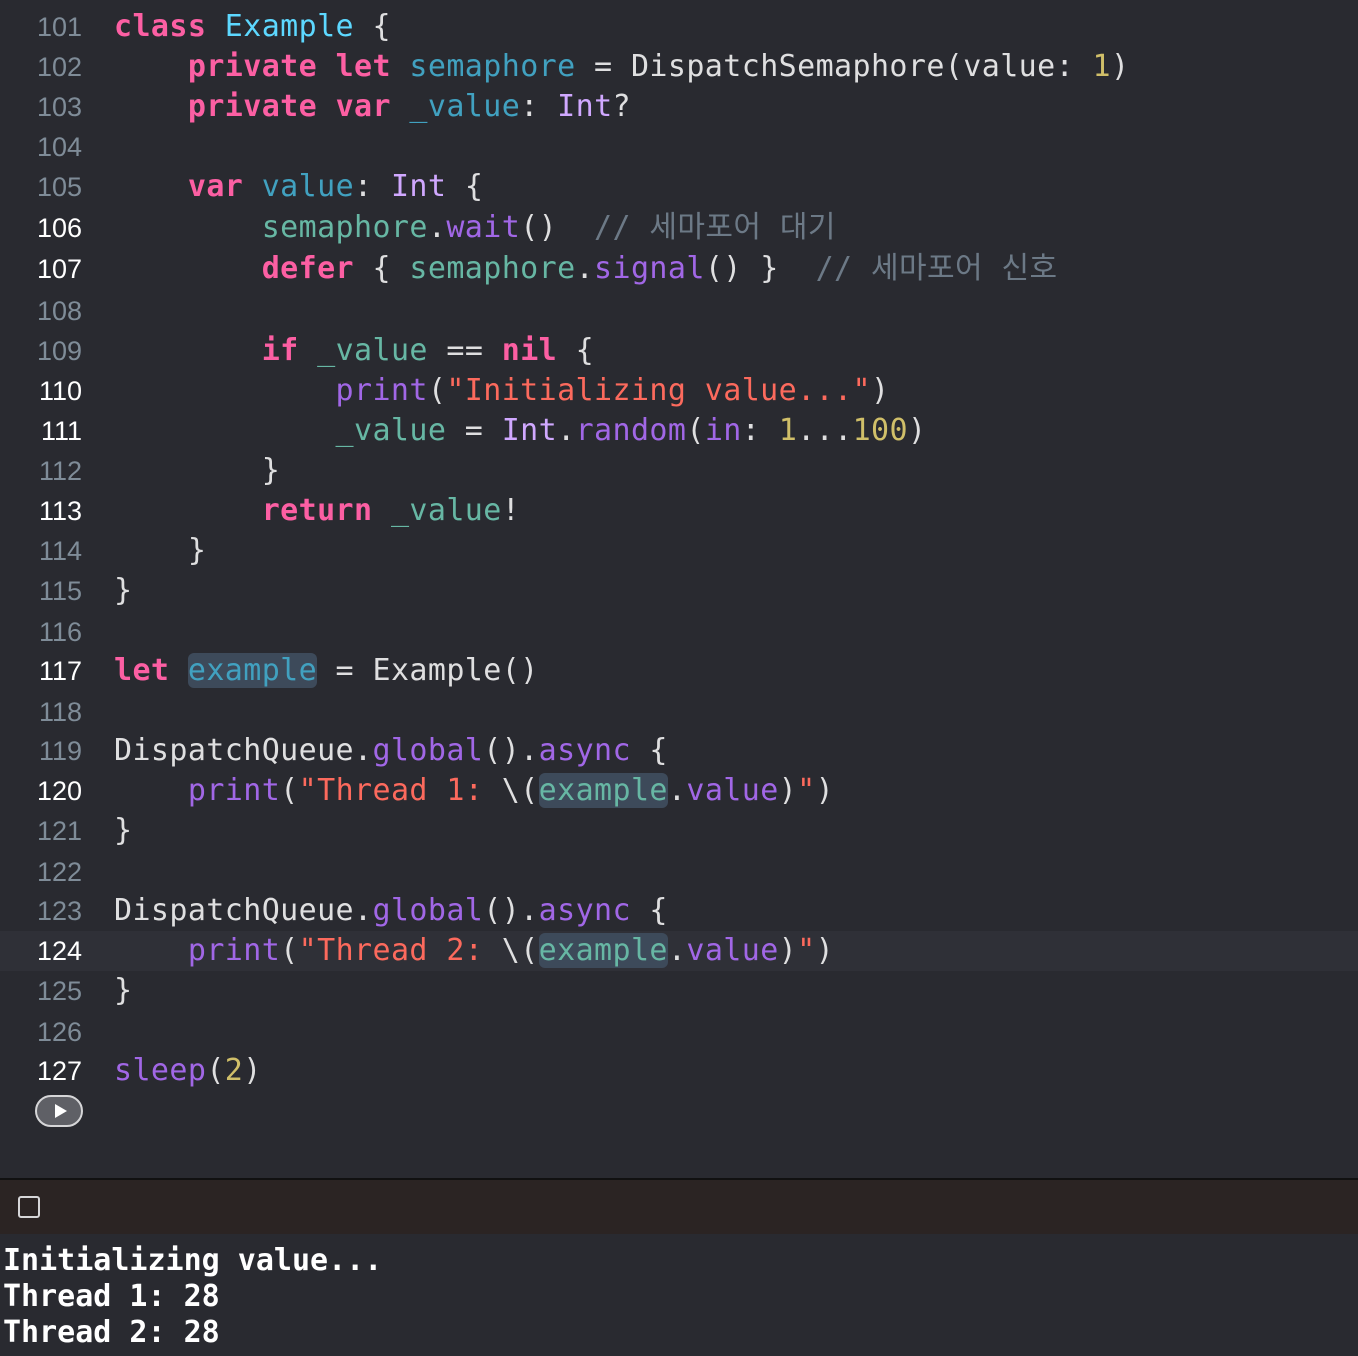  I want to click on code-token: wait, so click(483, 227).